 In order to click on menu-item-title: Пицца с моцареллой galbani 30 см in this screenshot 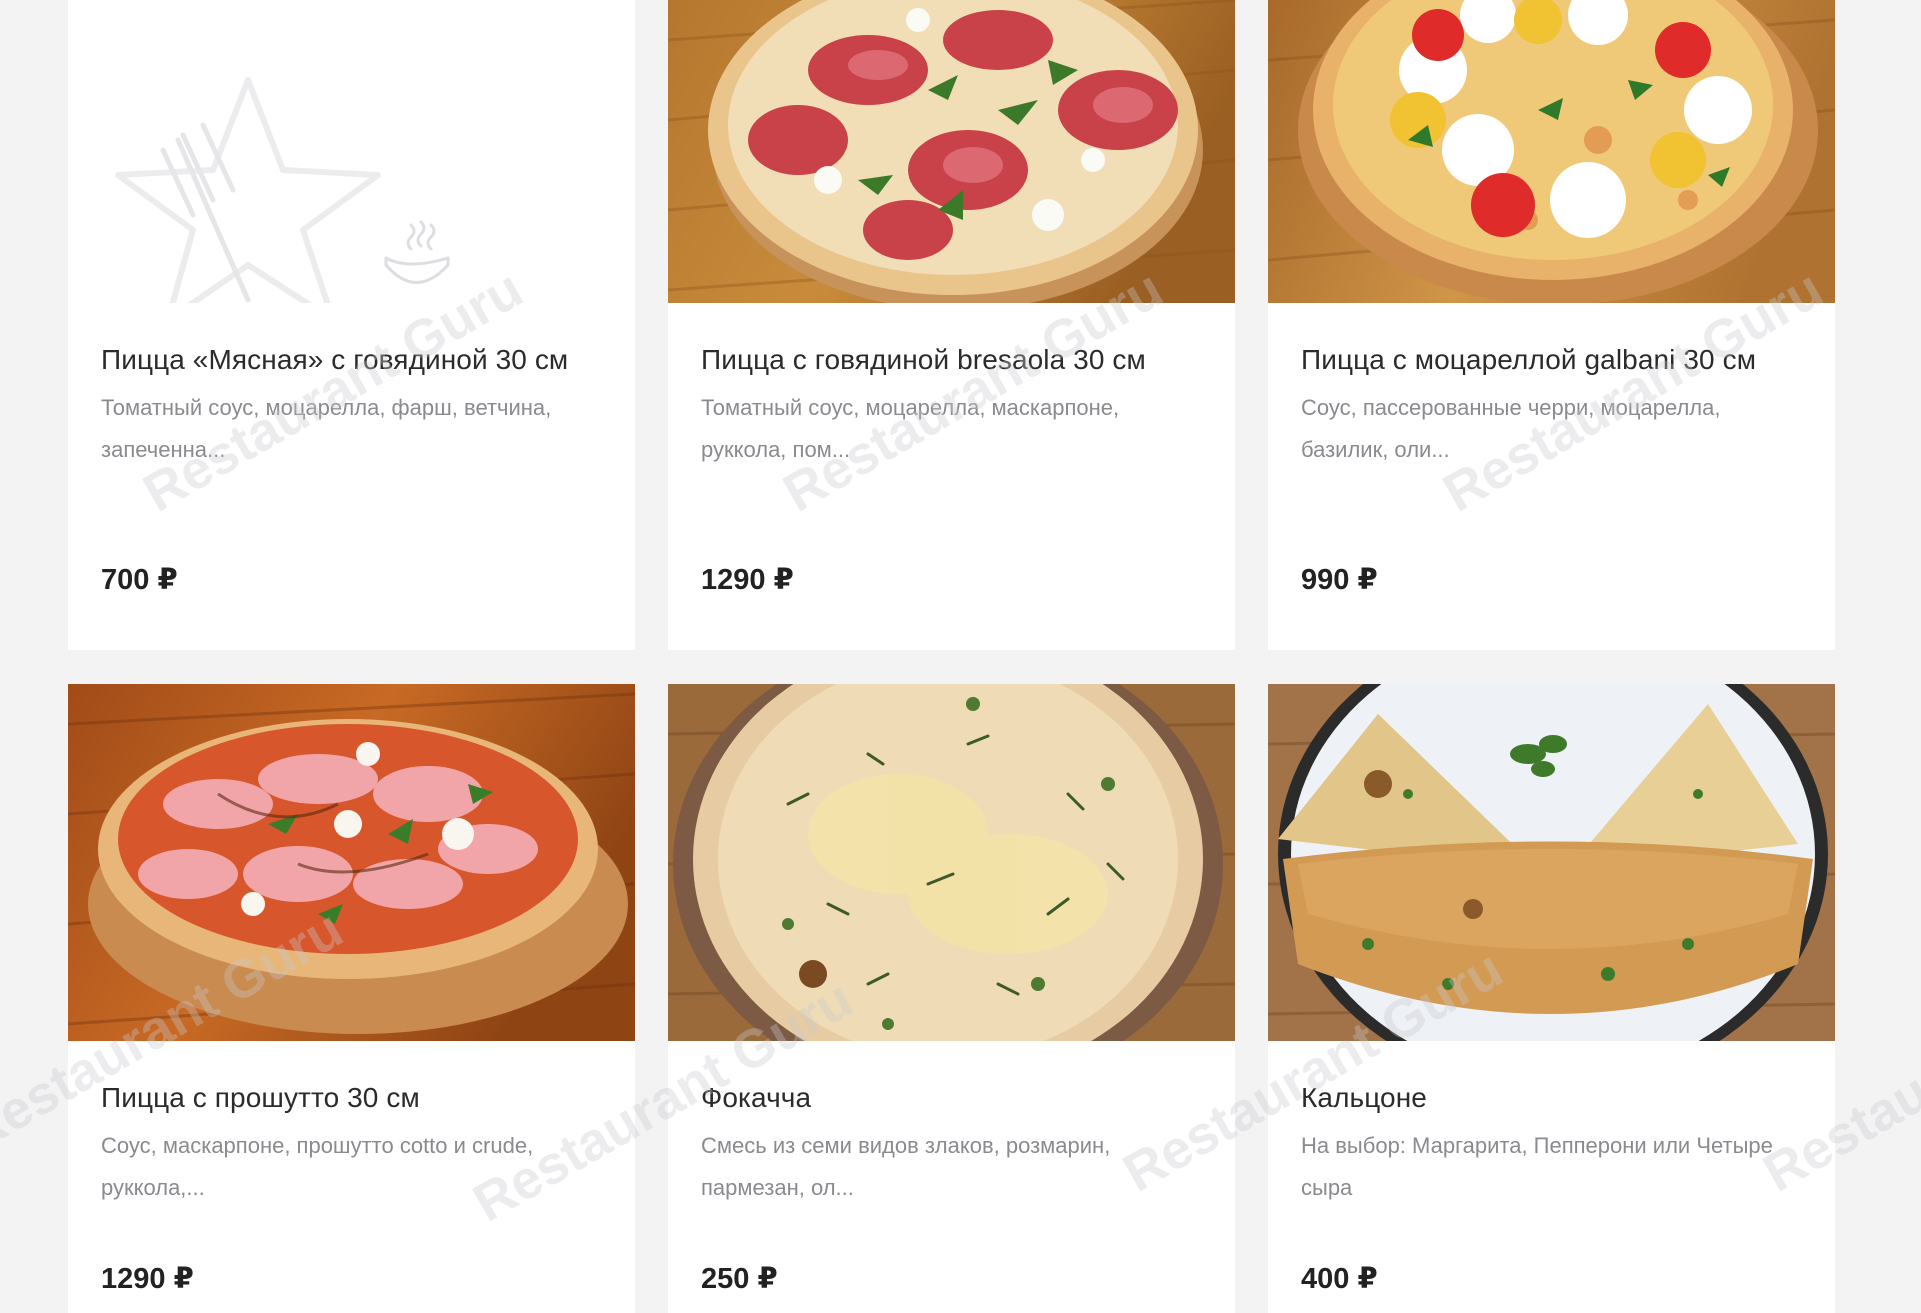, I will do `click(1529, 359)`.